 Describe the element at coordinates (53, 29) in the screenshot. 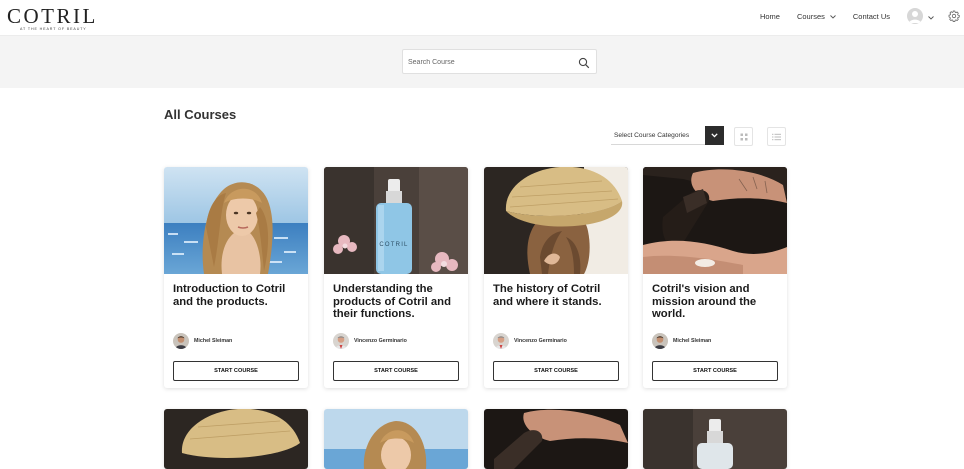

I see `brand-tagline: AT THE HEART OF BEAUTY` at that location.